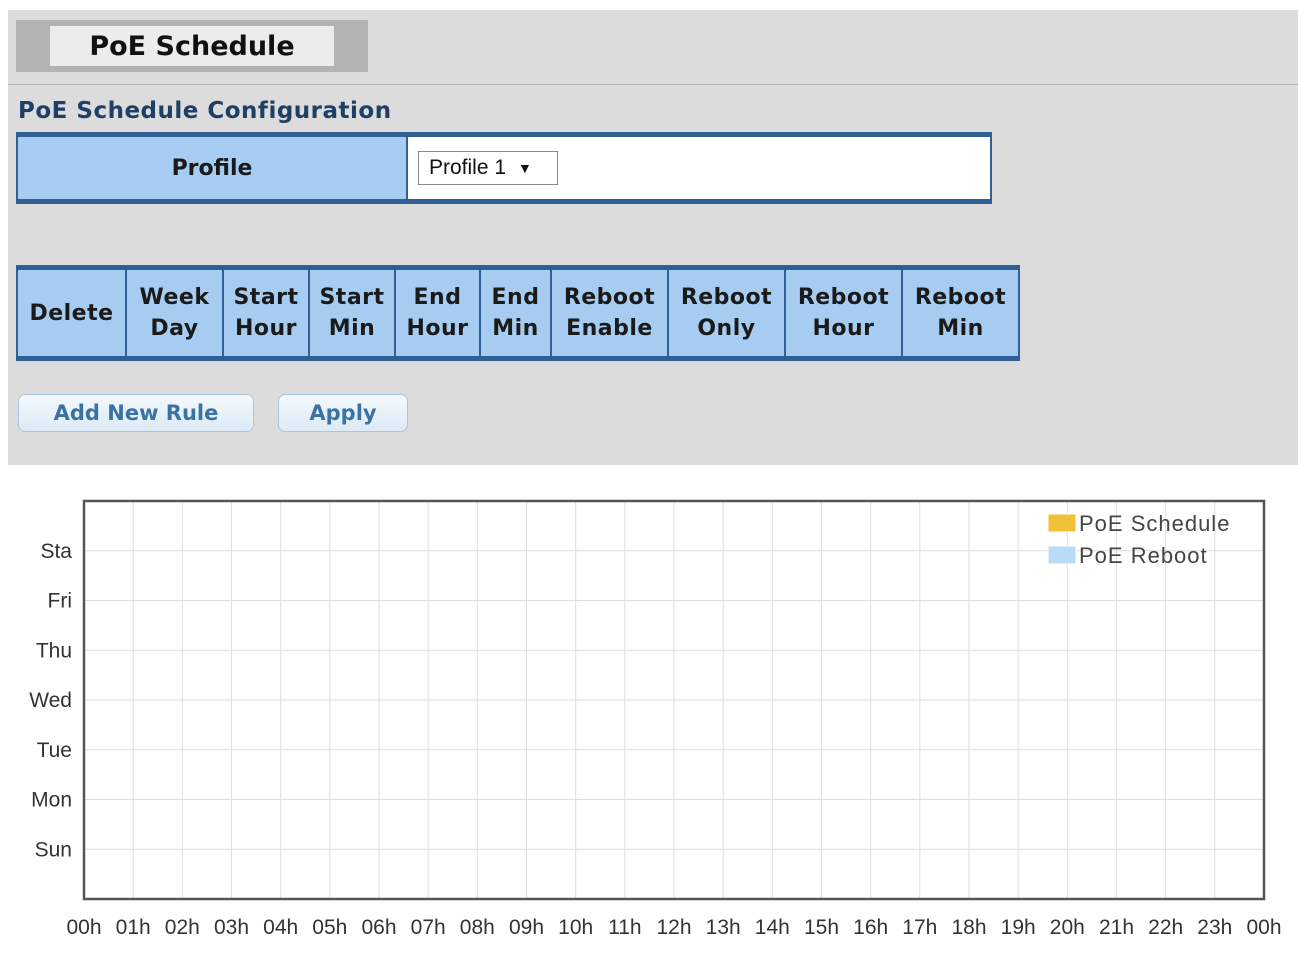 The image size is (1298, 954). I want to click on x-tick-label: 13h, so click(723, 927).